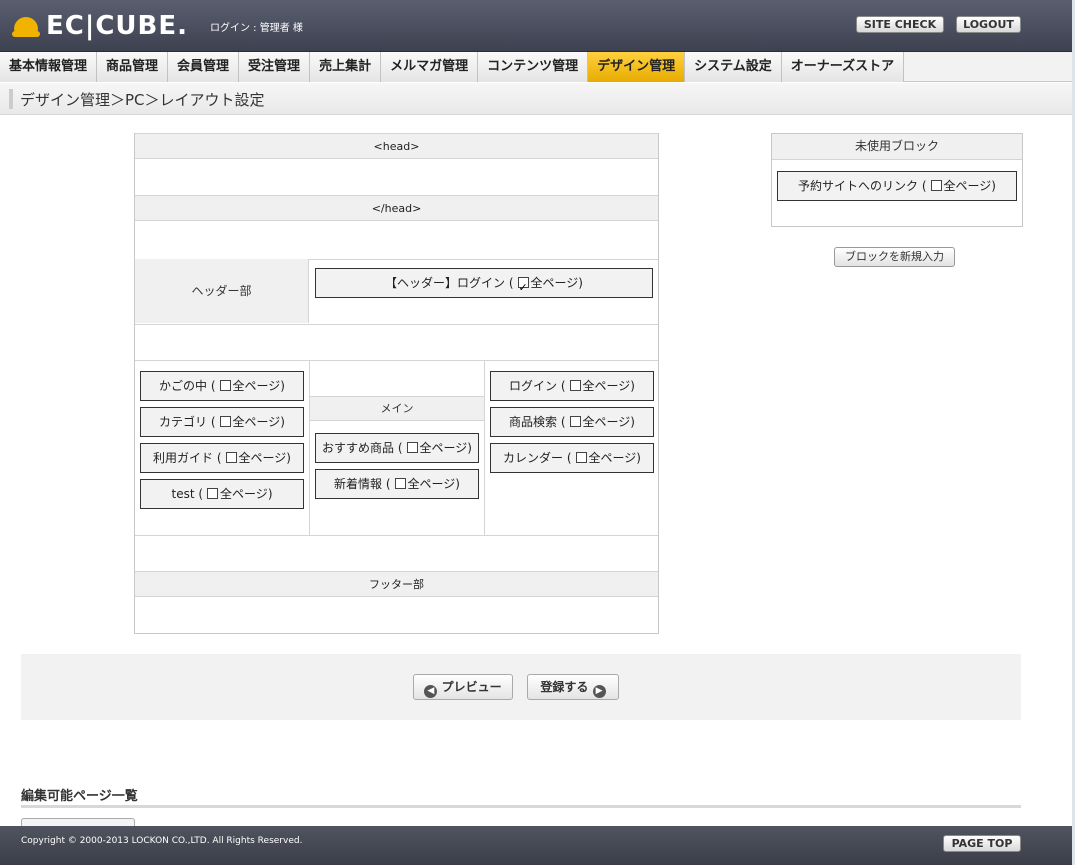  What do you see at coordinates (396, 146) in the screenshot?
I see `head-open-row: <head>` at bounding box center [396, 146].